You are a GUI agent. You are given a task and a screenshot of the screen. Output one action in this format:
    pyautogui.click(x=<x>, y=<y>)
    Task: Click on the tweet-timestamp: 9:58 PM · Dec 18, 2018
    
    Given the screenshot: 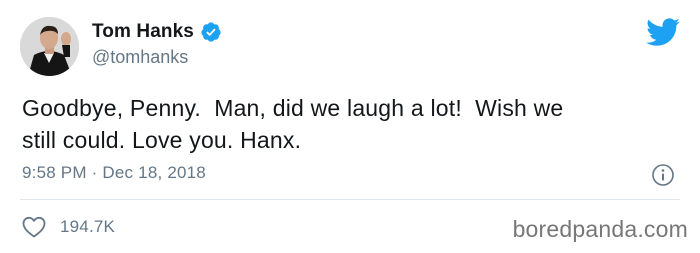 What is the action you would take?
    pyautogui.click(x=114, y=173)
    